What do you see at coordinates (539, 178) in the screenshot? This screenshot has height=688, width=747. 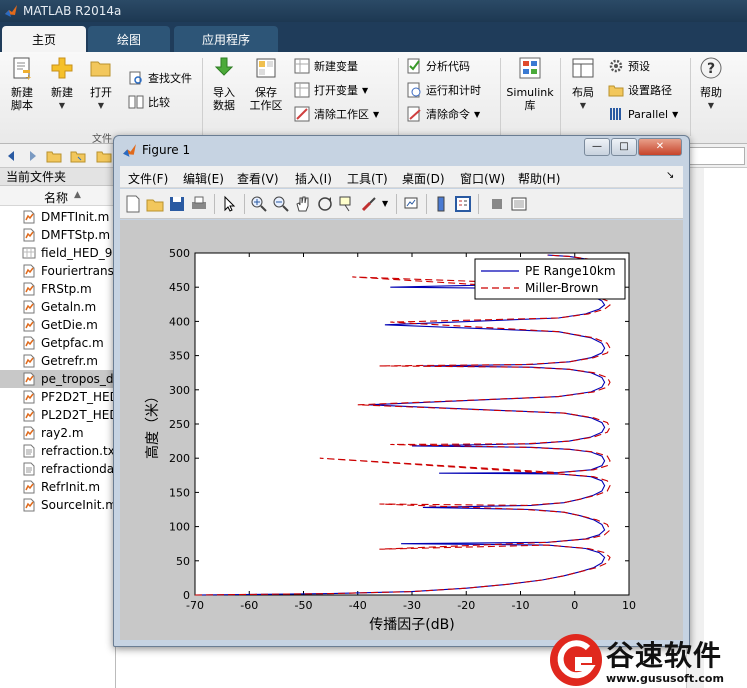 I see `menu-help: 帮助(H)` at bounding box center [539, 178].